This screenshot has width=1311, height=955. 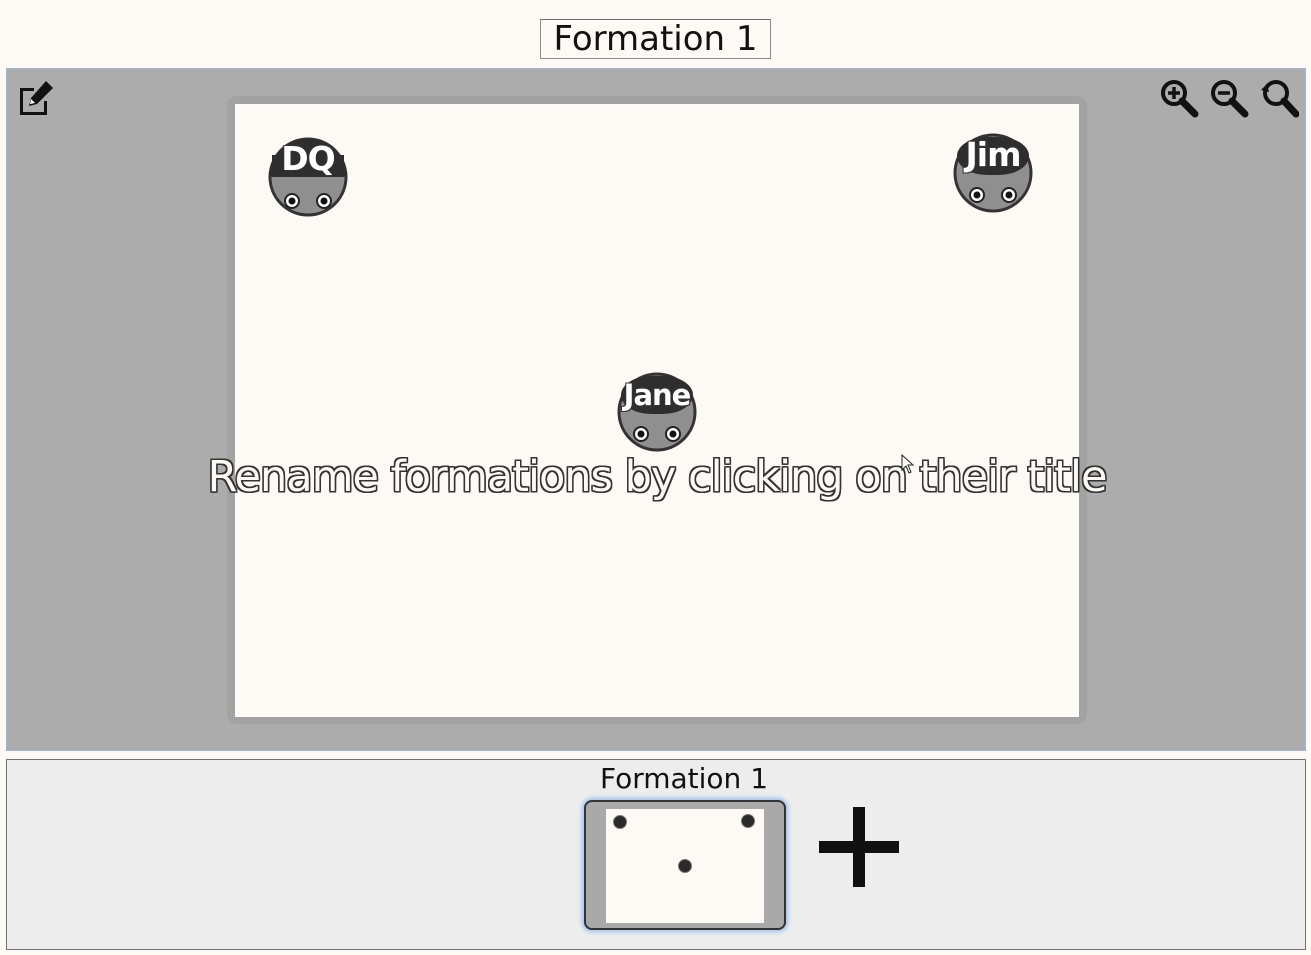 I want to click on mouse-pointer-icon, so click(x=908, y=464).